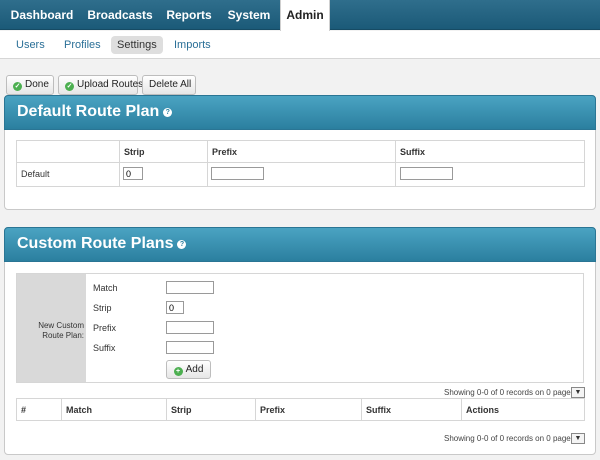  Describe the element at coordinates (42, 15) in the screenshot. I see `tab-dashboard: Dashboard` at that location.